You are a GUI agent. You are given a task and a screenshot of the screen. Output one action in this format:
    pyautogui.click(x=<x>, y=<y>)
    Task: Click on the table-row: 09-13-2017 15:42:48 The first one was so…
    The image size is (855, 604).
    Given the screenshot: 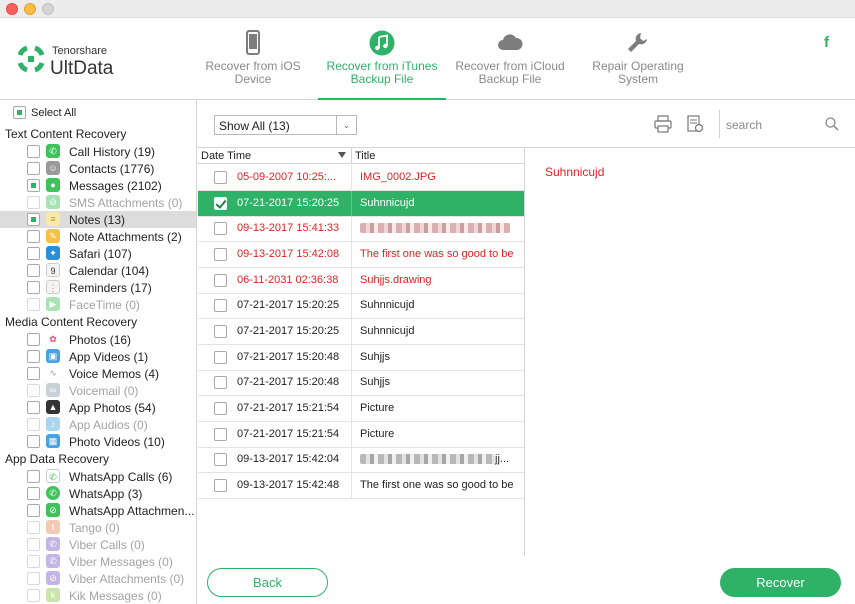 What is the action you would take?
    pyautogui.click(x=361, y=486)
    